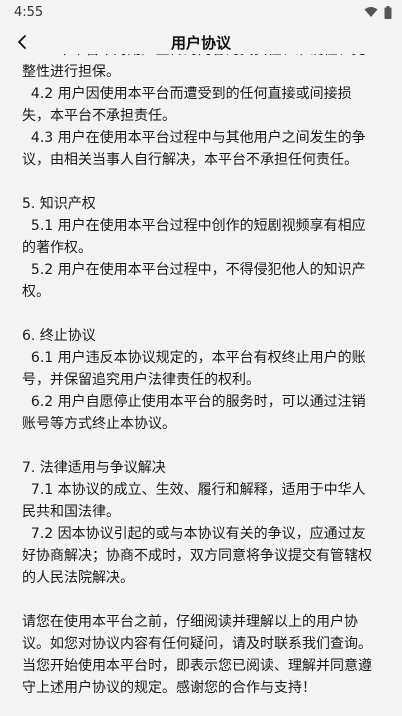 The image size is (402, 716). Describe the element at coordinates (99, 116) in the screenshot. I see `text-line: 失，本平台不承担责任。` at that location.